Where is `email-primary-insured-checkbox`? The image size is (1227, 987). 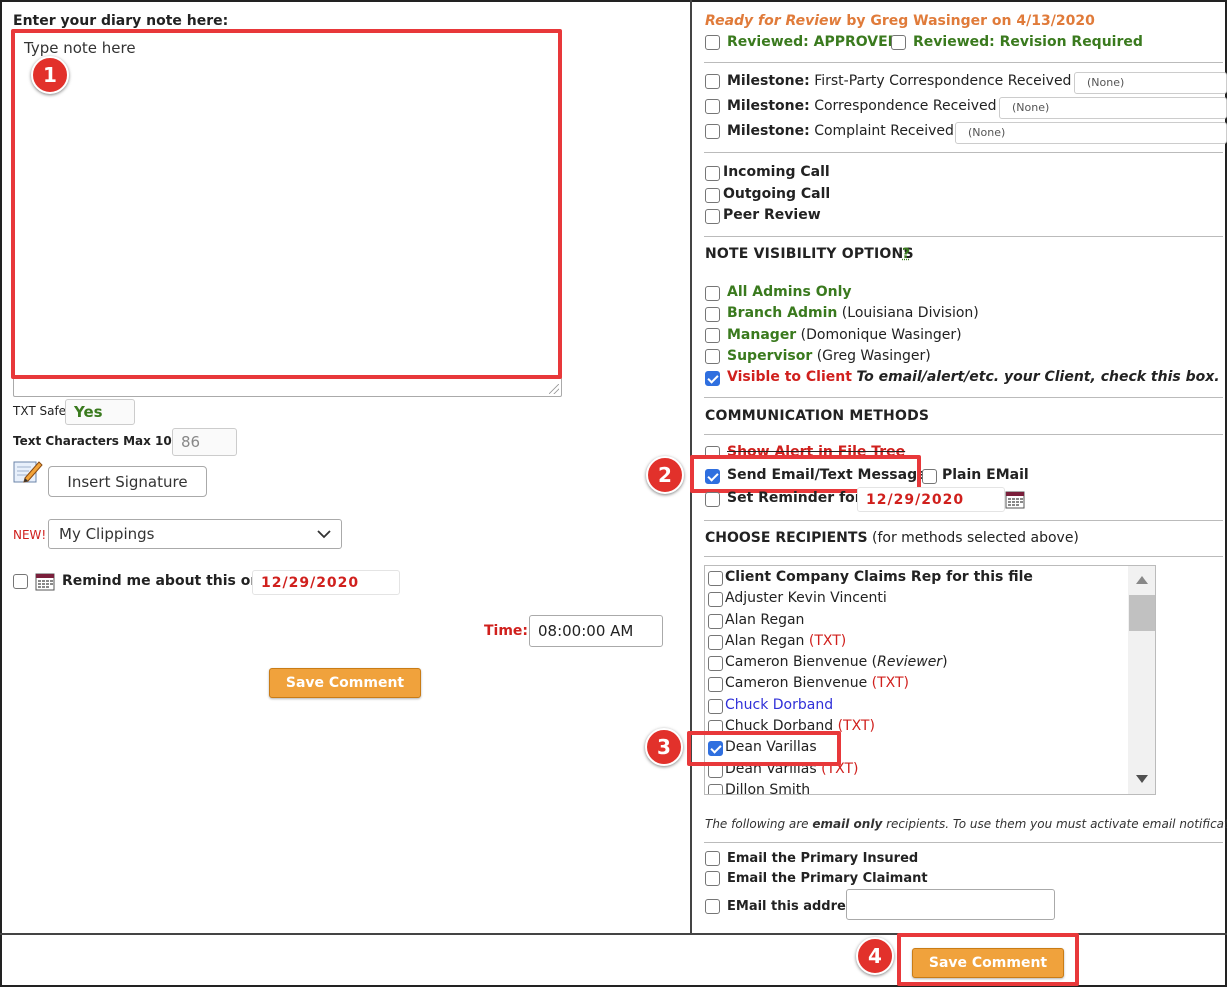 email-primary-insured-checkbox is located at coordinates (712, 858).